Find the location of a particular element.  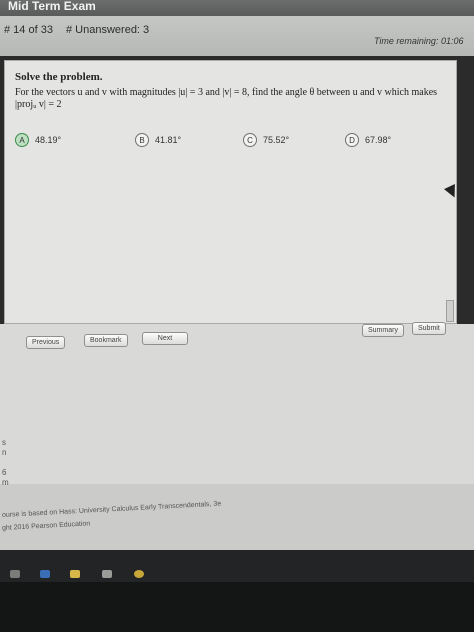

task-view-icon is located at coordinates (15, 574).